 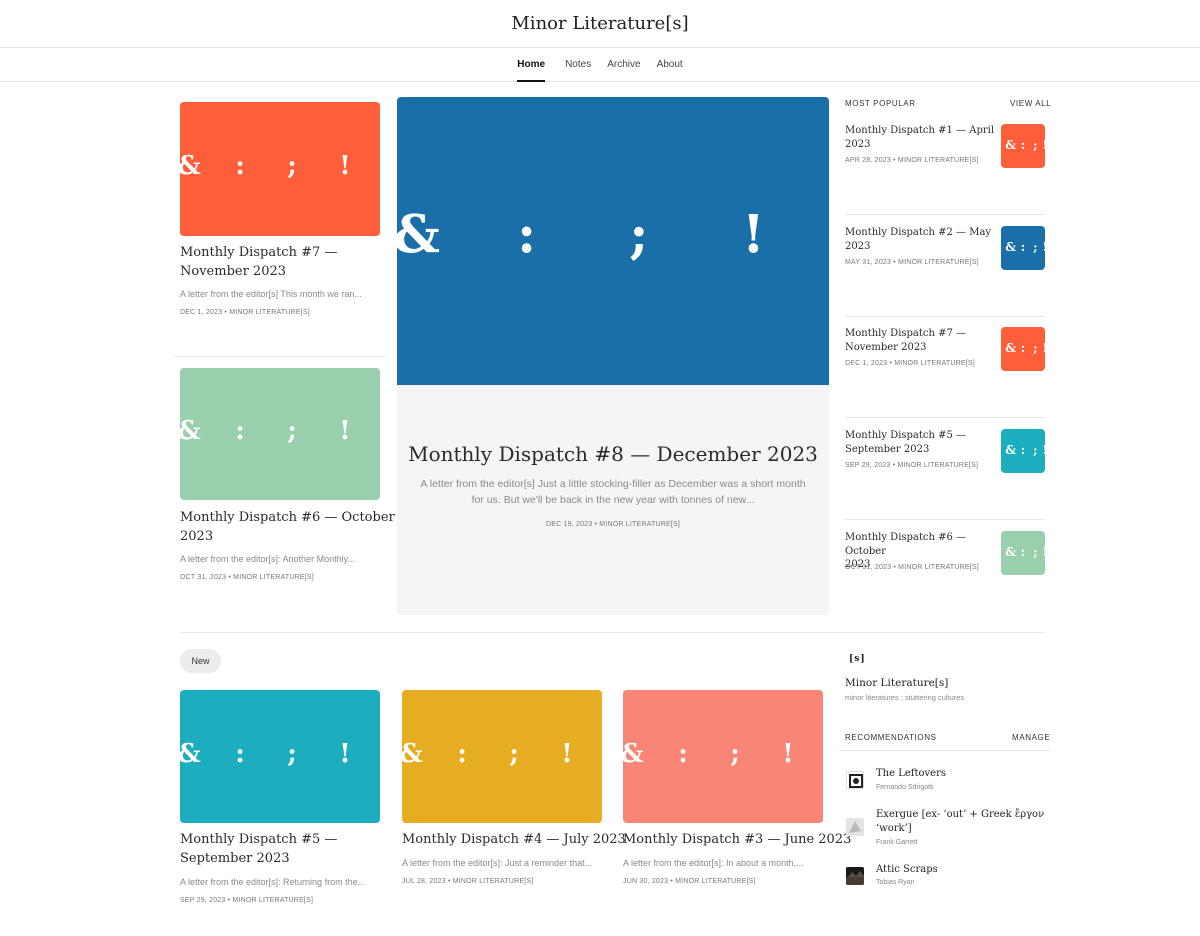 What do you see at coordinates (911, 774) in the screenshot?
I see `recommendation-name: The Leftovers` at bounding box center [911, 774].